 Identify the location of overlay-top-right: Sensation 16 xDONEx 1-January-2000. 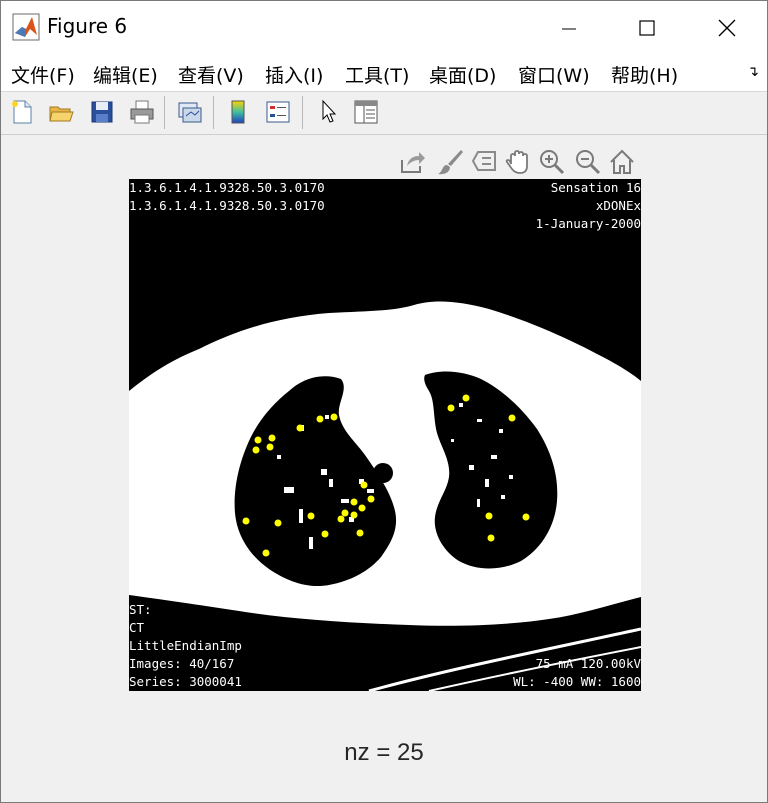
(588, 206).